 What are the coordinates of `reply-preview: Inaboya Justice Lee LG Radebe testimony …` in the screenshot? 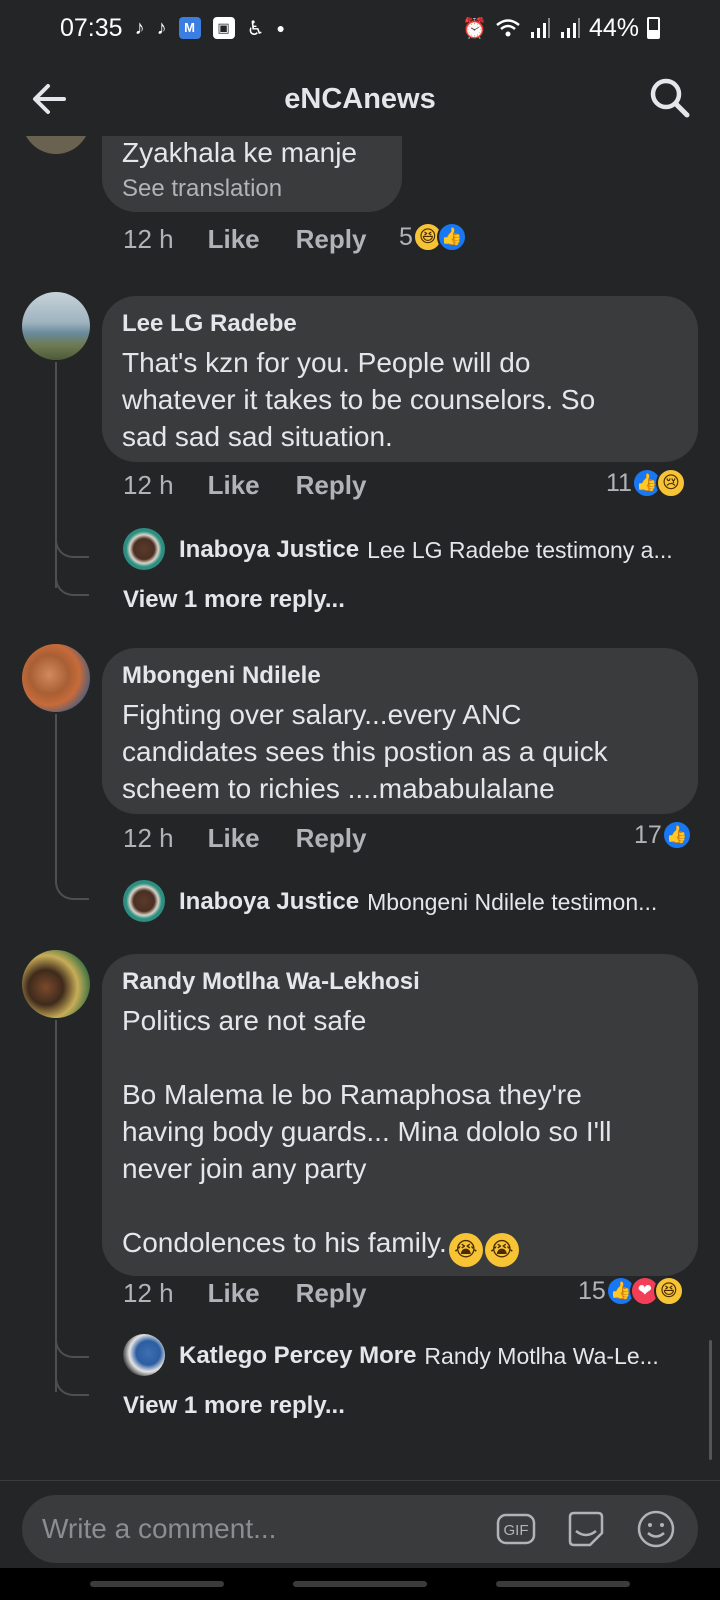 It's located at (439, 550).